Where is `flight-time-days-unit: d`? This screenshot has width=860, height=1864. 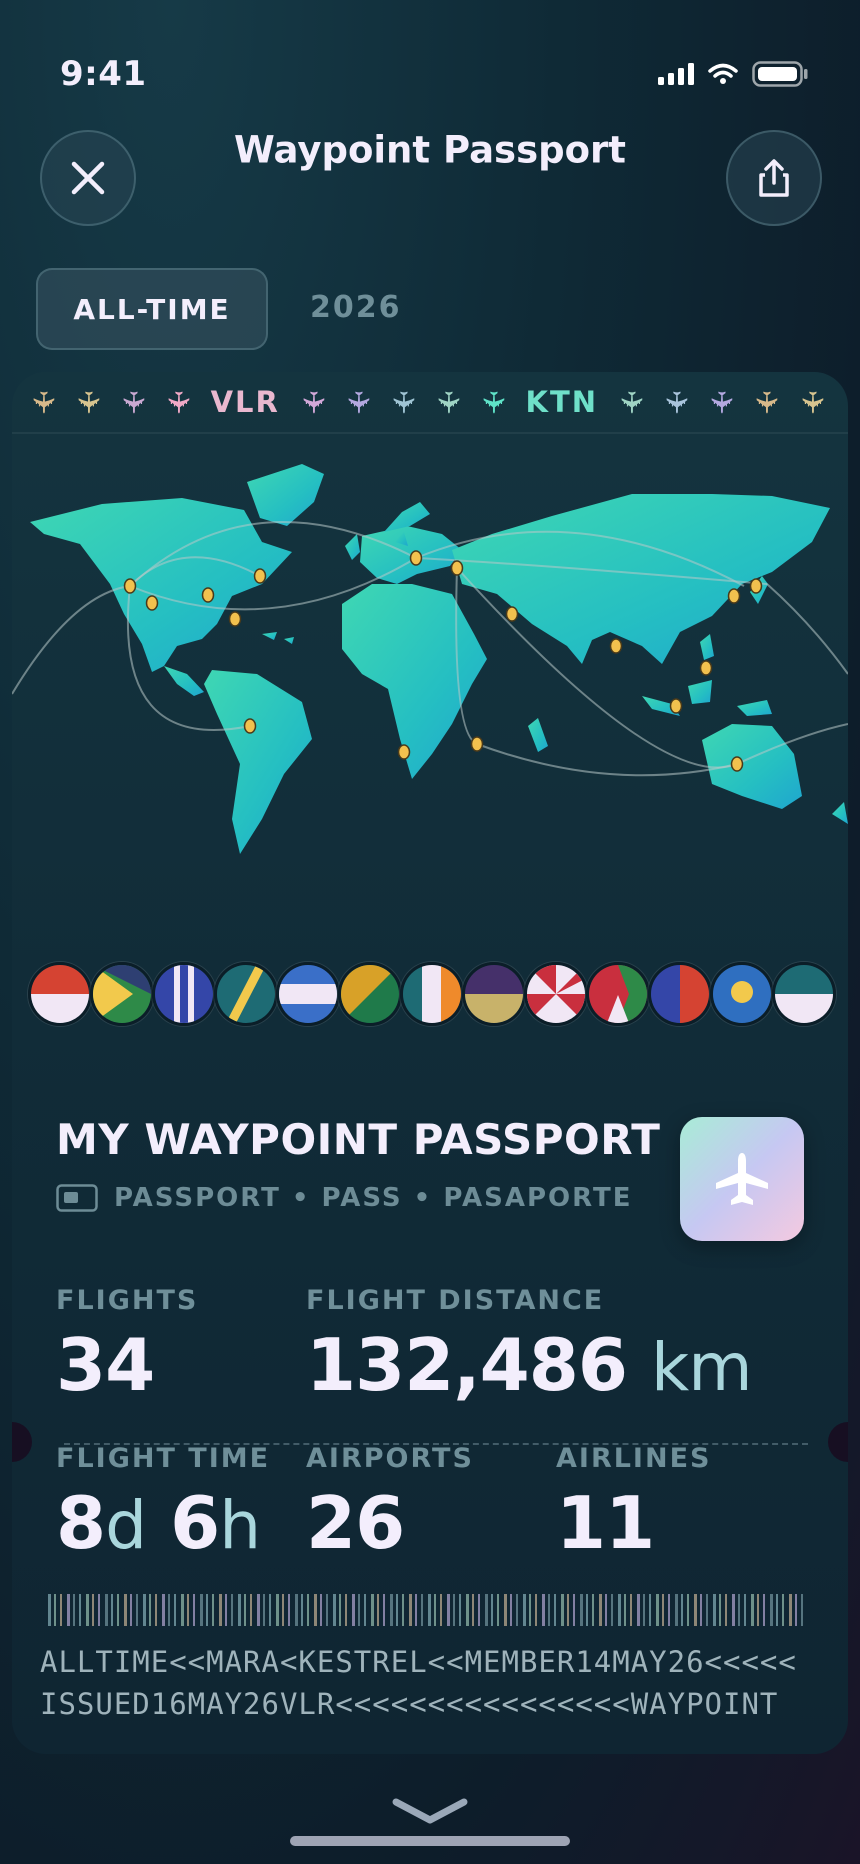 flight-time-days-unit: d is located at coordinates (126, 1525).